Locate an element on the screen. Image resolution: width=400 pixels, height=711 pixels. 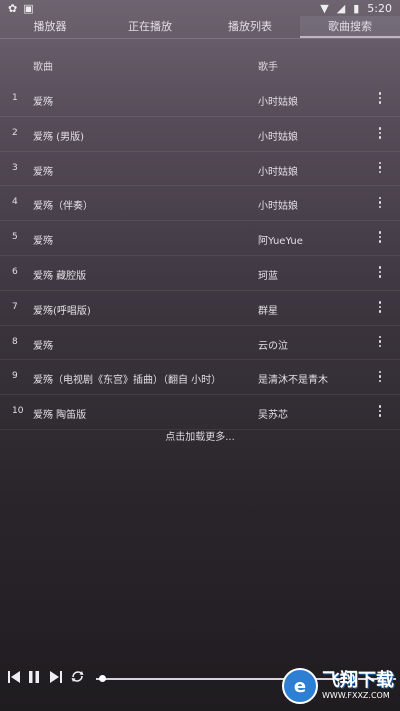
watermark-logo-icon: e is located at coordinates (300, 686).